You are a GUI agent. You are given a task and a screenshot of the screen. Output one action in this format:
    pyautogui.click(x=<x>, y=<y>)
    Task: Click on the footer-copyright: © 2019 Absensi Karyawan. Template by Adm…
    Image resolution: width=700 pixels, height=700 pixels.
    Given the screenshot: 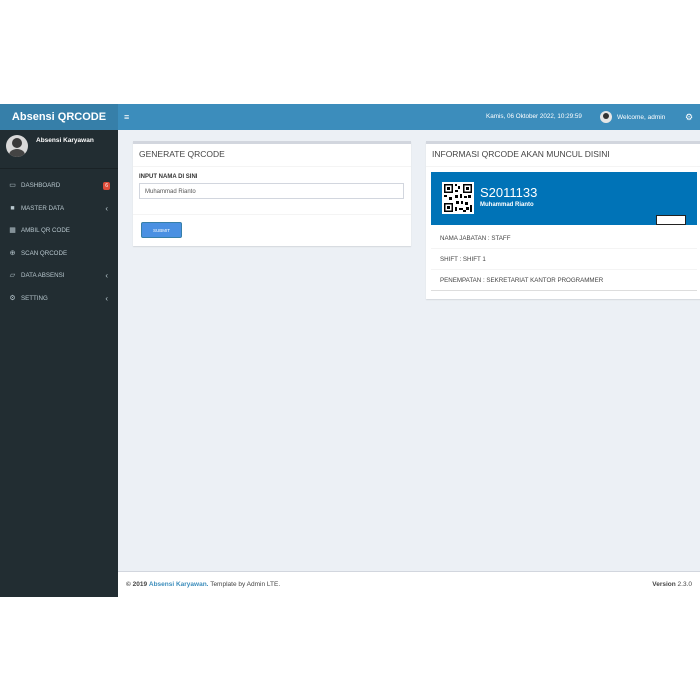 What is the action you would take?
    pyautogui.click(x=203, y=585)
    